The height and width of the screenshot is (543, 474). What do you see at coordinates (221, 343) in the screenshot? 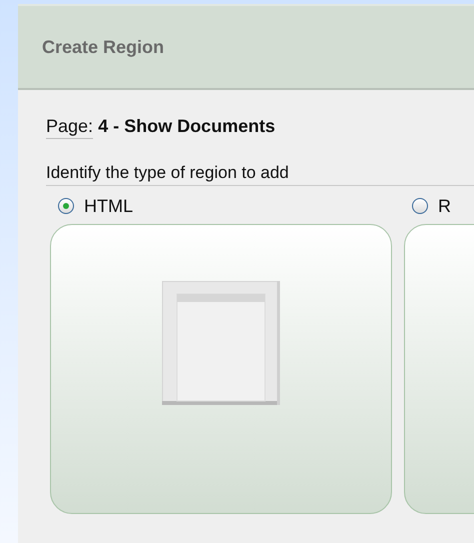
I see `window-icon` at bounding box center [221, 343].